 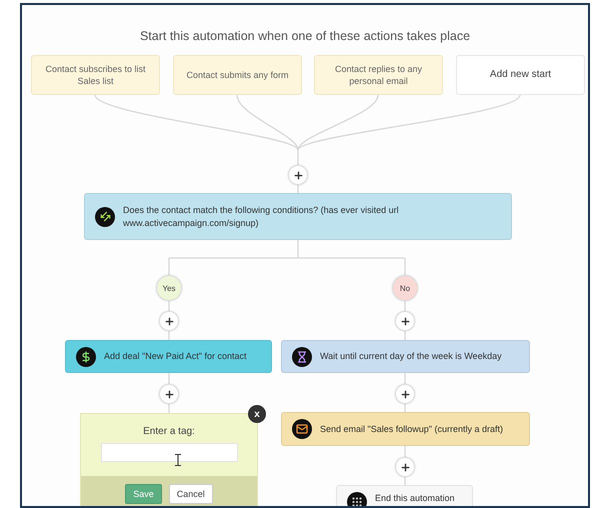 I want to click on trigger-node: Contact subscribes to list Sales list, so click(x=95, y=75).